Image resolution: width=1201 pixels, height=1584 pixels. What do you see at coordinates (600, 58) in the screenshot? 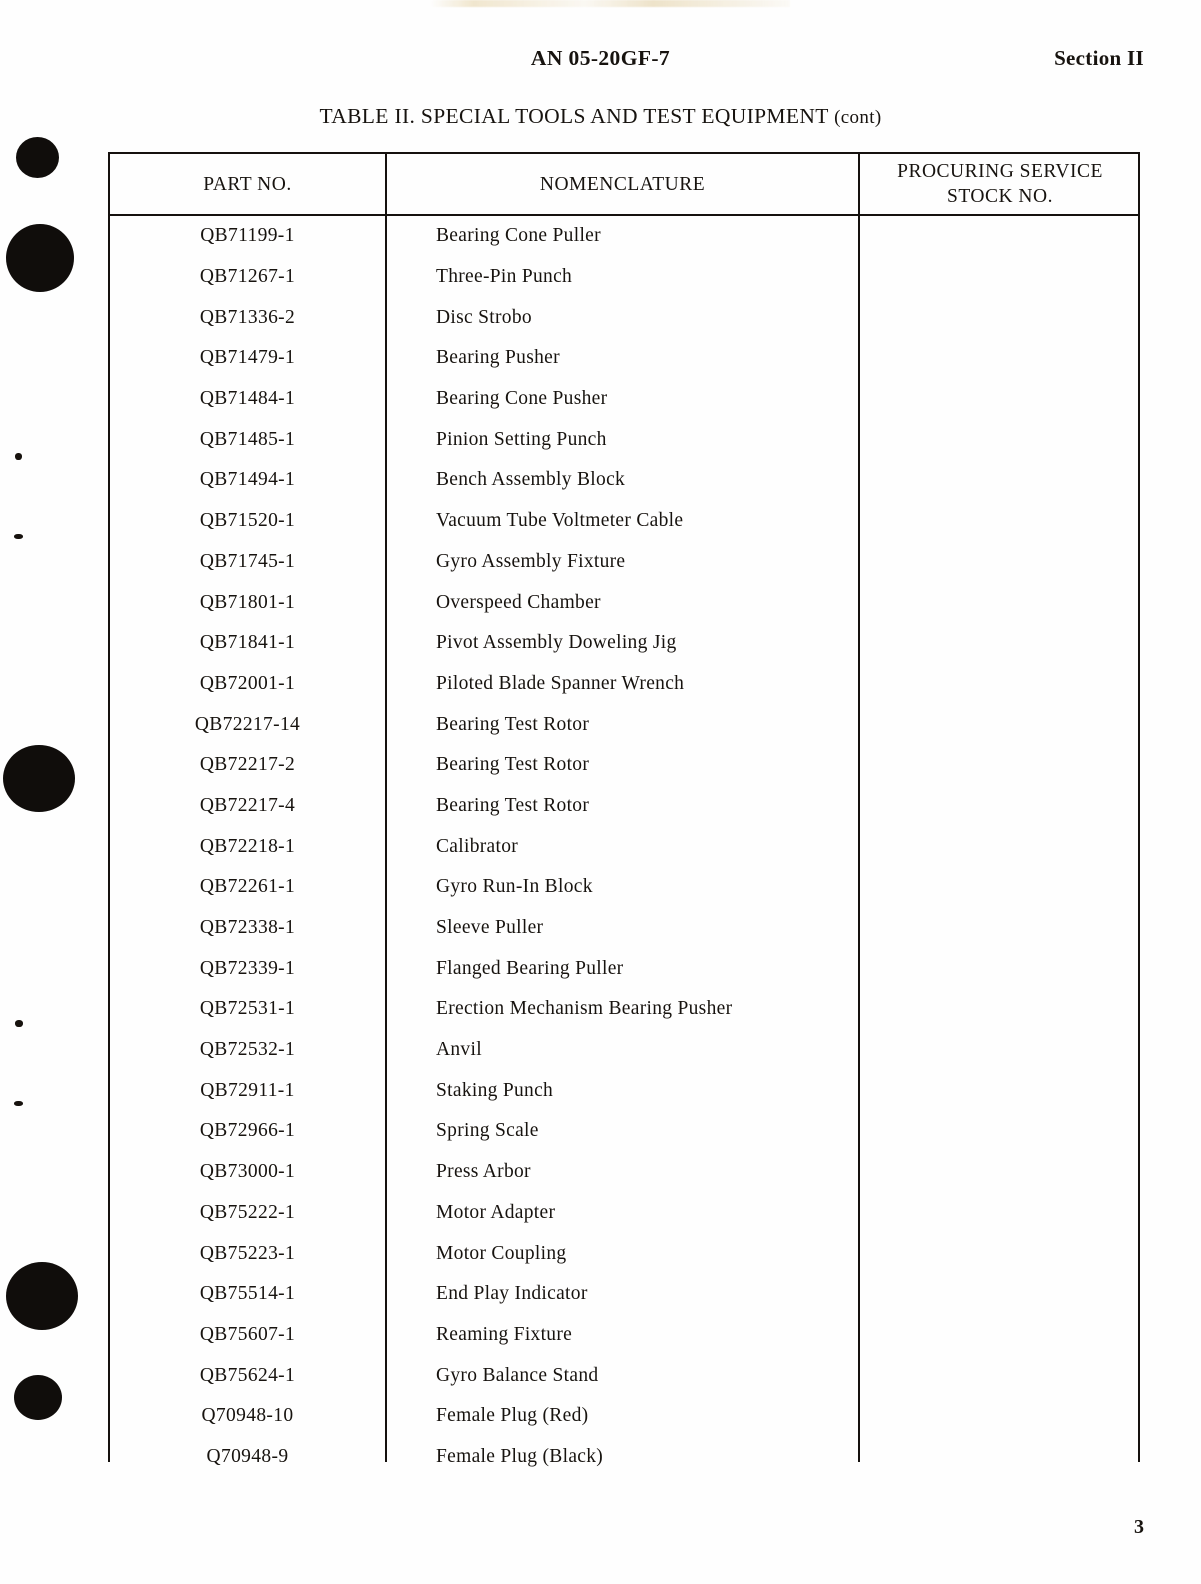
I see `document-number: AN 05-20GF-7` at bounding box center [600, 58].